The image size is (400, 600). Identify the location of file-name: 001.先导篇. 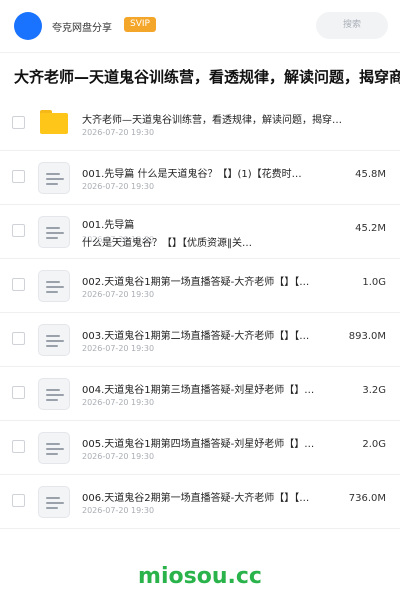
(108, 225).